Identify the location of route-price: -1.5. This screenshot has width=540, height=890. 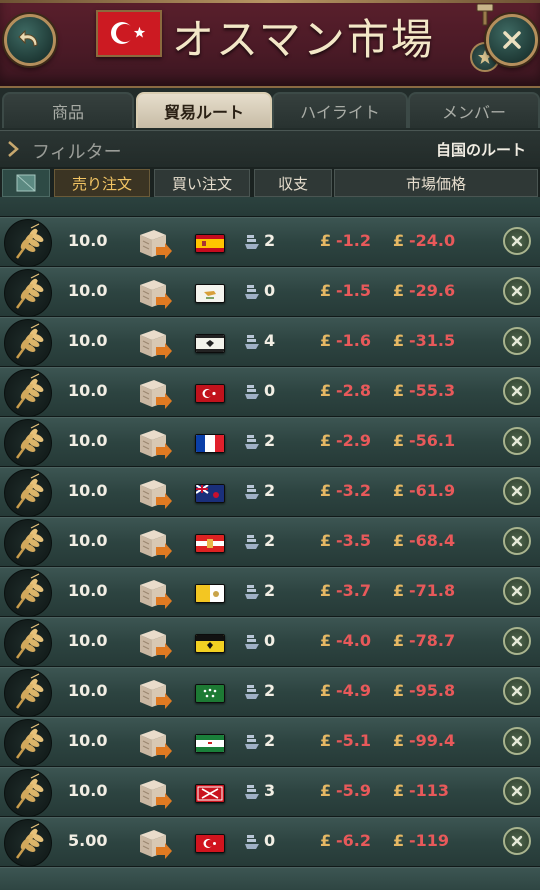
(353, 290).